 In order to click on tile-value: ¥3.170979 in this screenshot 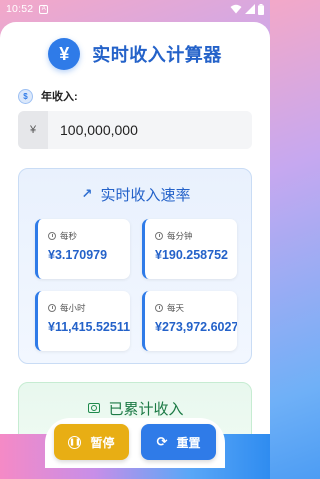, I will do `click(78, 255)`.